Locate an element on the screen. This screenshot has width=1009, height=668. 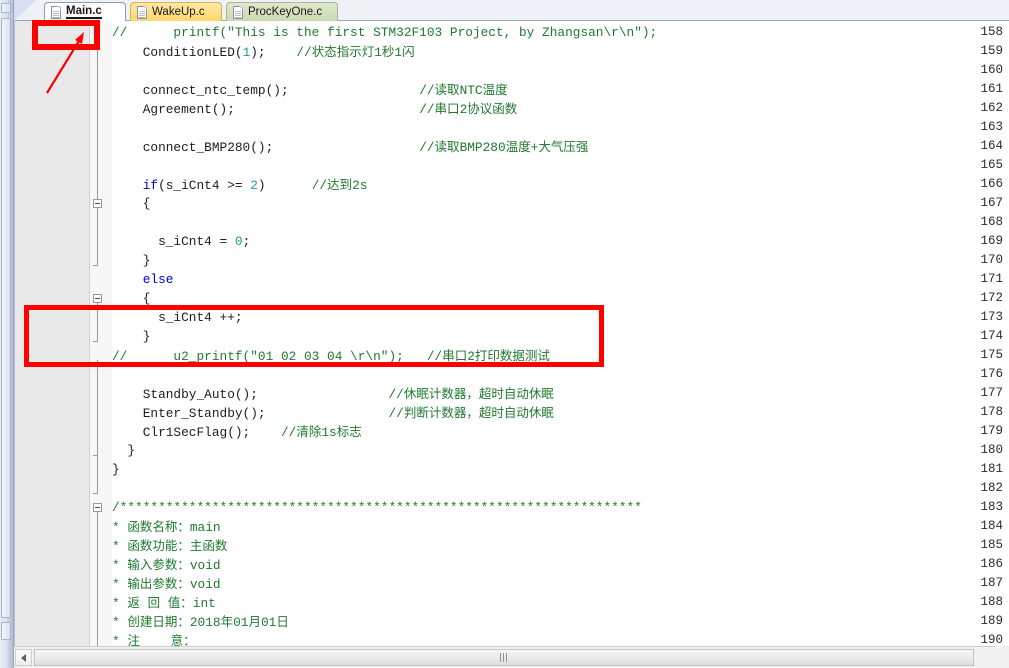
code-line: Agreement(); //串口2协议函数 is located at coordinates (315, 108).